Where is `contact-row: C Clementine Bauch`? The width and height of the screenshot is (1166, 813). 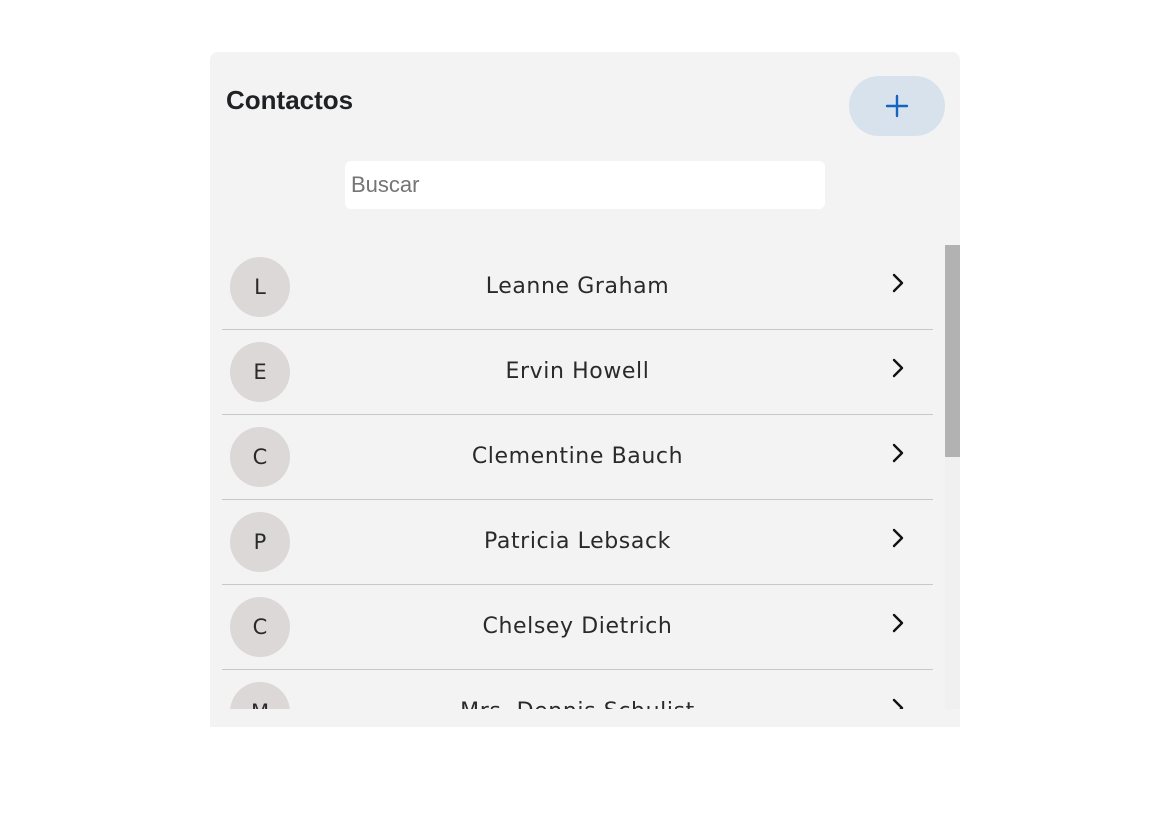 contact-row: C Clementine Bauch is located at coordinates (577, 457).